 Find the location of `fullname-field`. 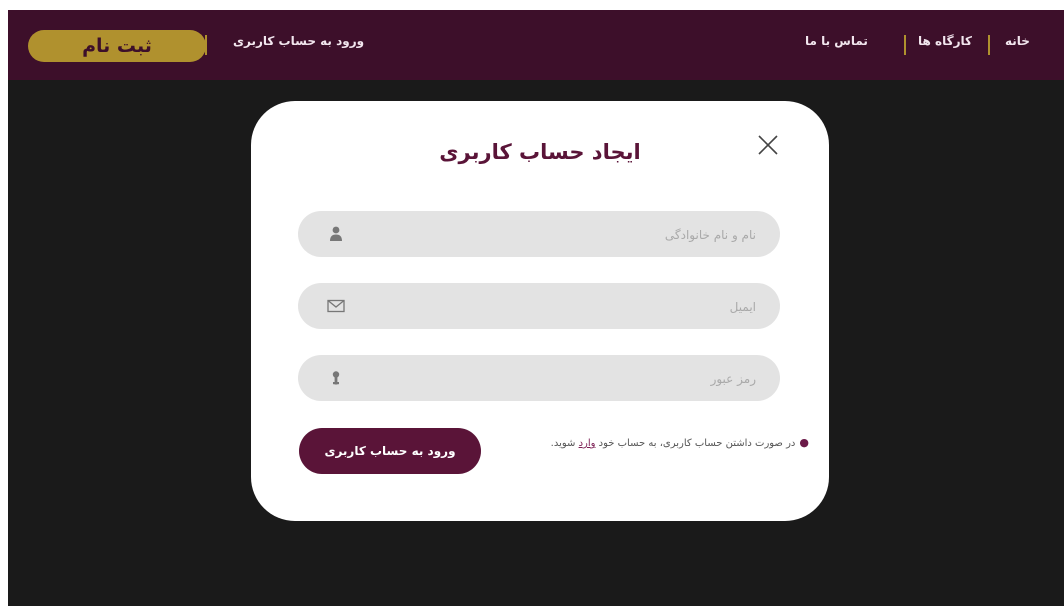

fullname-field is located at coordinates (539, 235).